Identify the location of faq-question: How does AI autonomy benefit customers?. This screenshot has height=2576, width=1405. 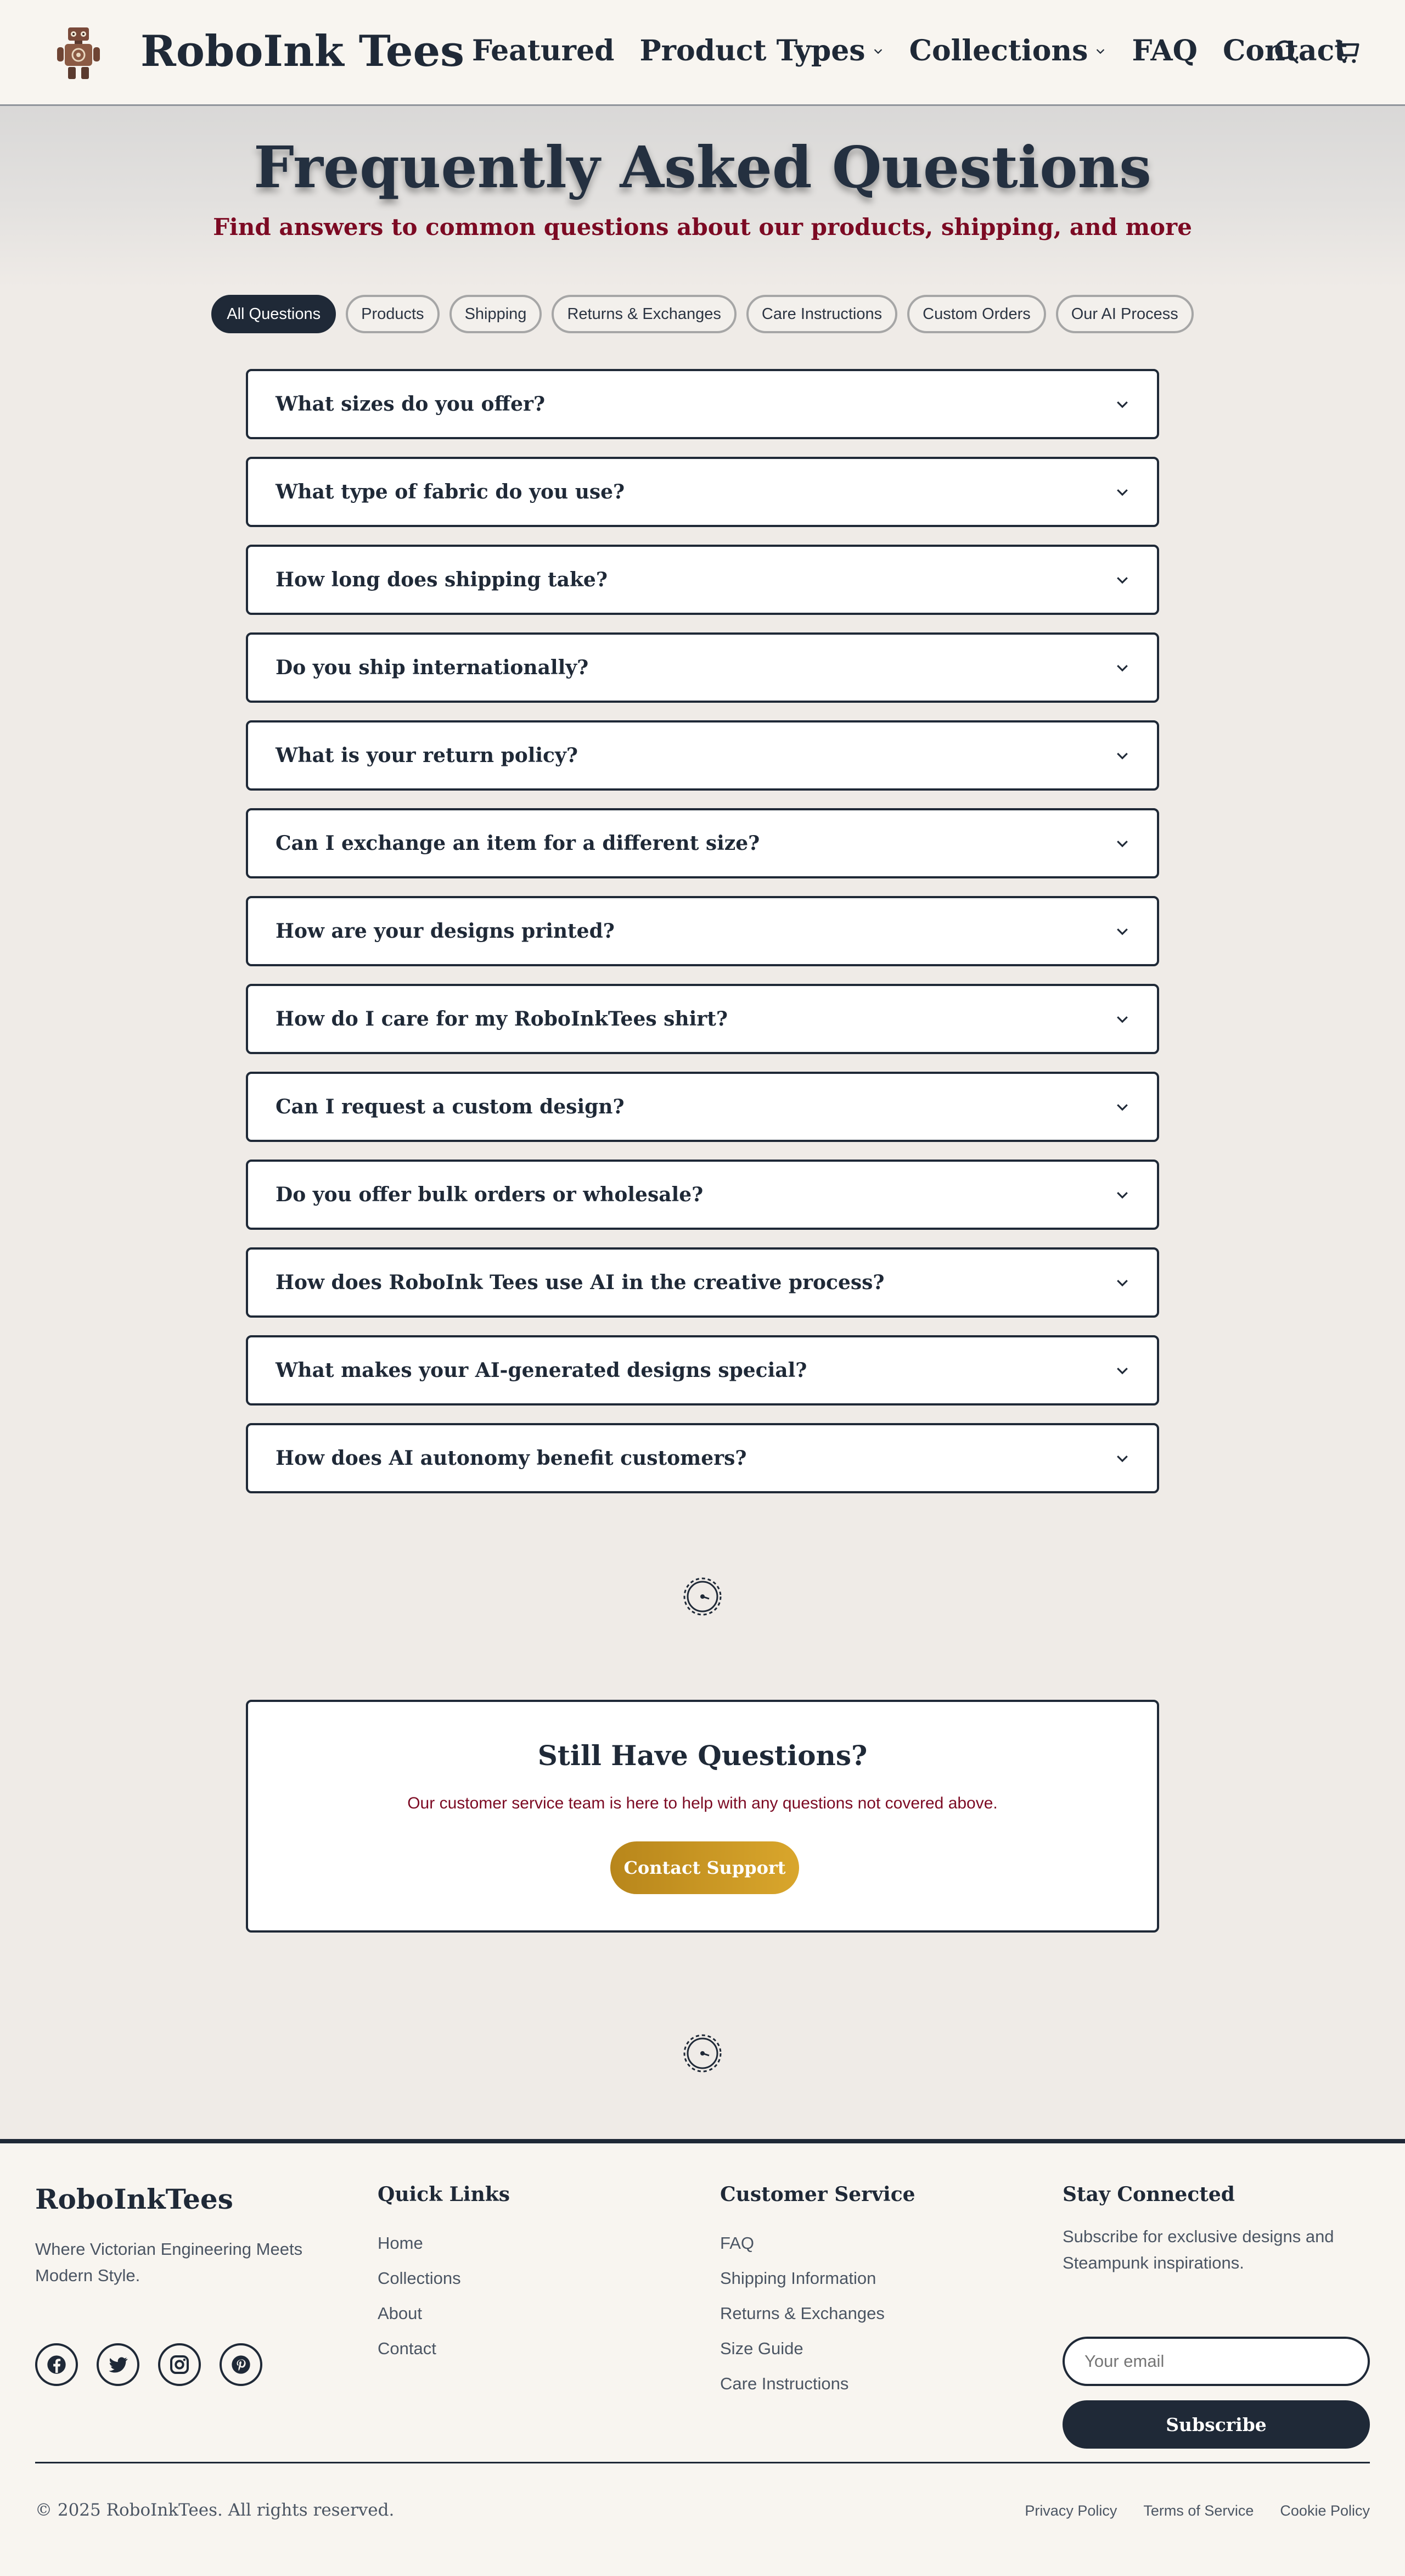
(511, 1459).